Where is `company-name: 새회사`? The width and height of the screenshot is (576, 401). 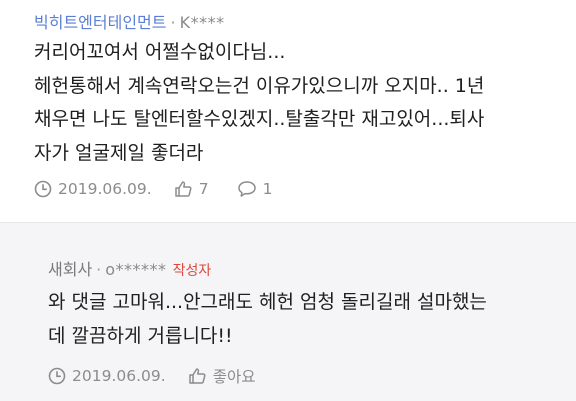 company-name: 새회사 is located at coordinates (70, 269).